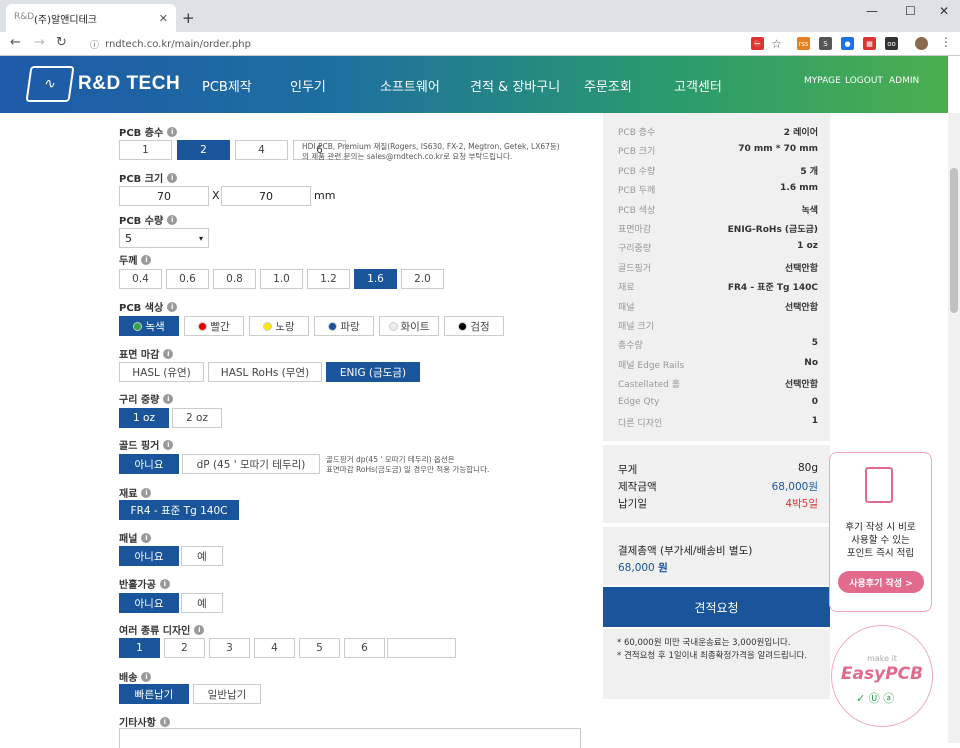  Describe the element at coordinates (864, 81) in the screenshot. I see `logout-link: LOGOUT` at that location.